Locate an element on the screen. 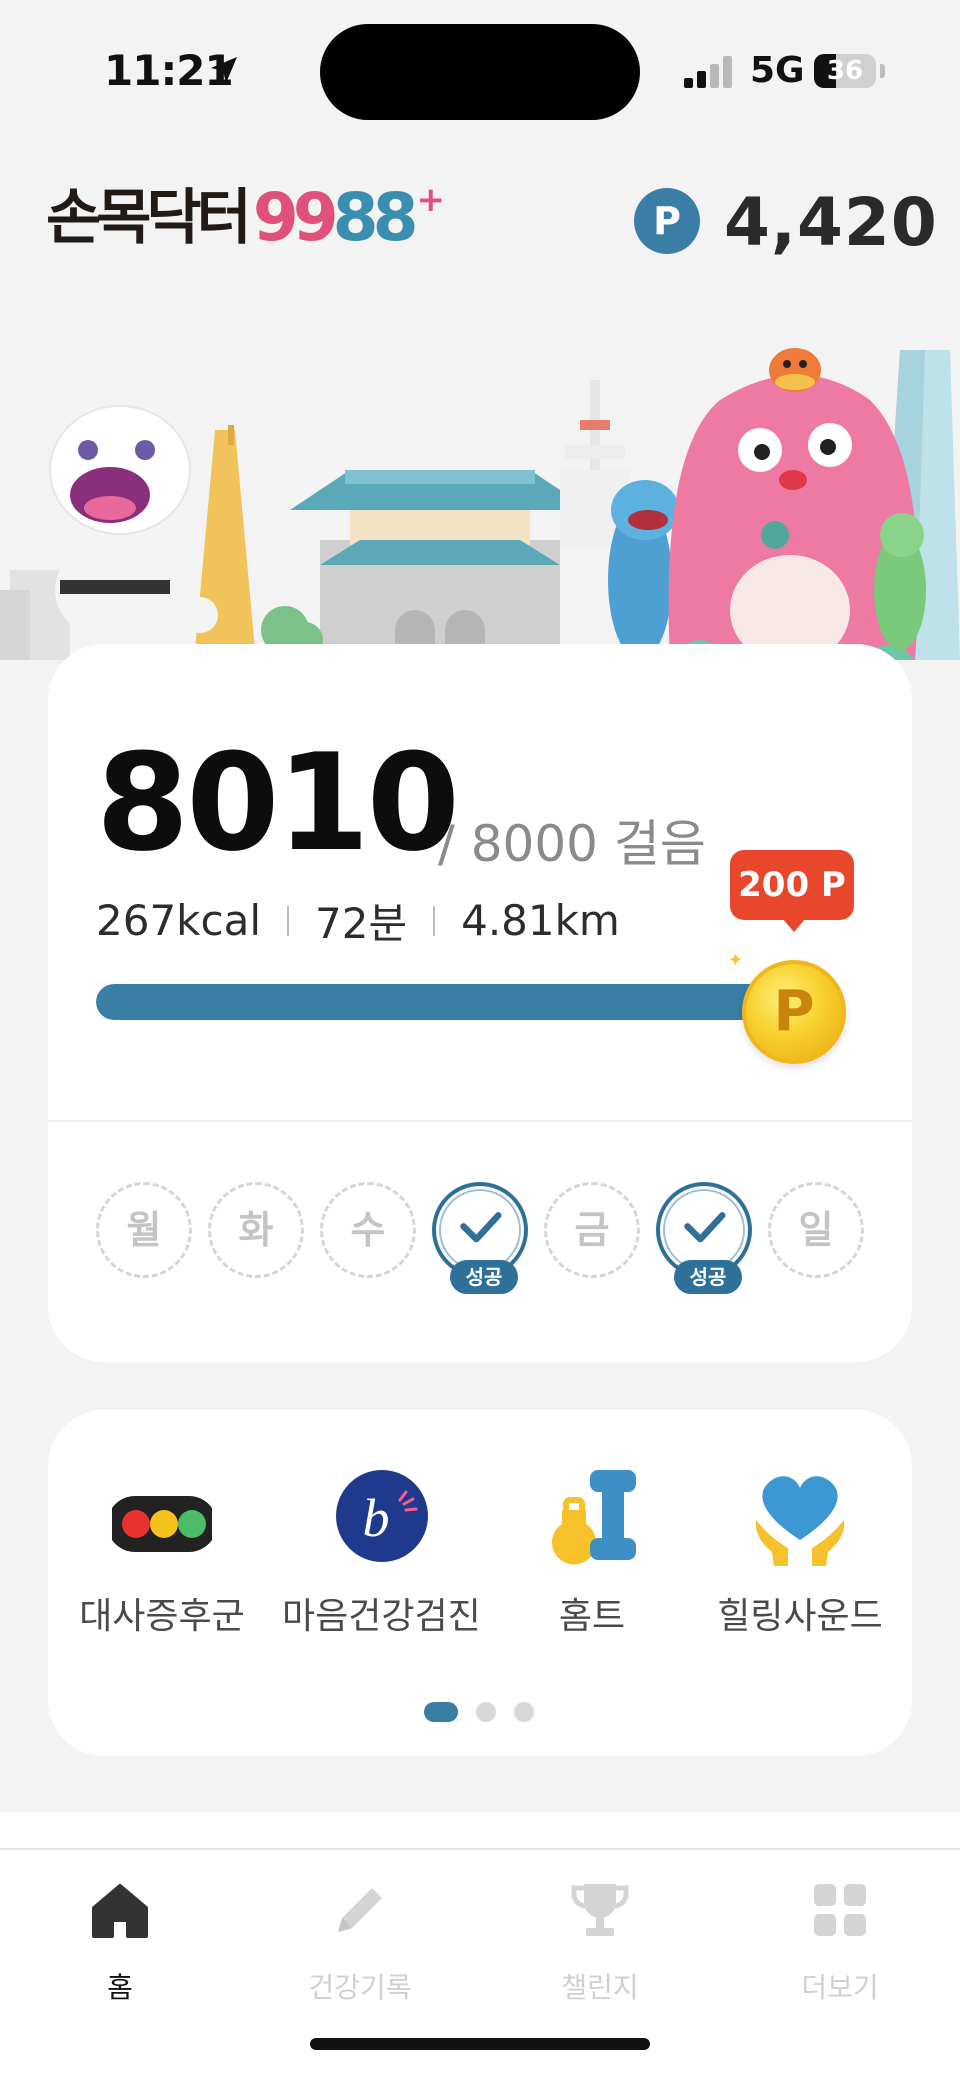 This screenshot has width=960, height=2079. tab-health-record: 건강기록 is located at coordinates (360, 1937).